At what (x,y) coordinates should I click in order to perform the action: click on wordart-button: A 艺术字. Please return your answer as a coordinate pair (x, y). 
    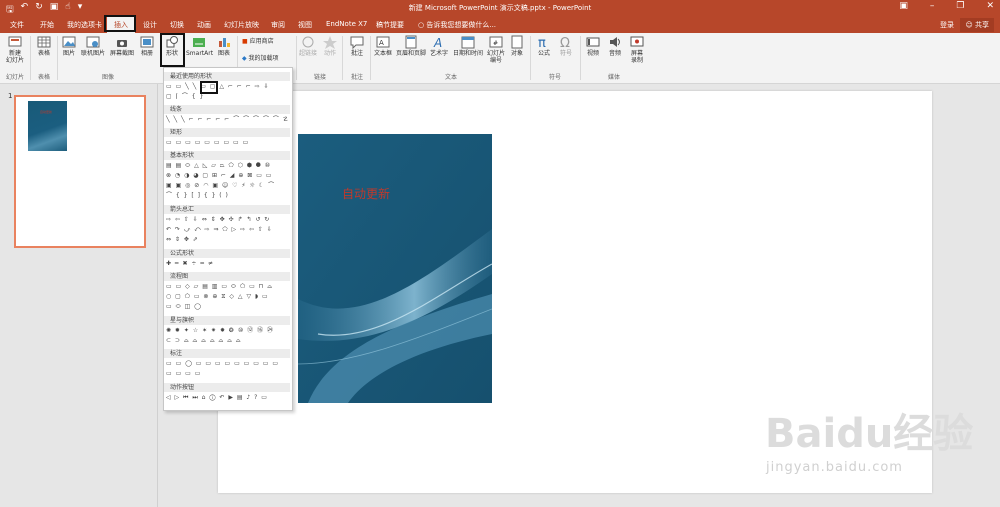
    Looking at the image, I should click on (439, 46).